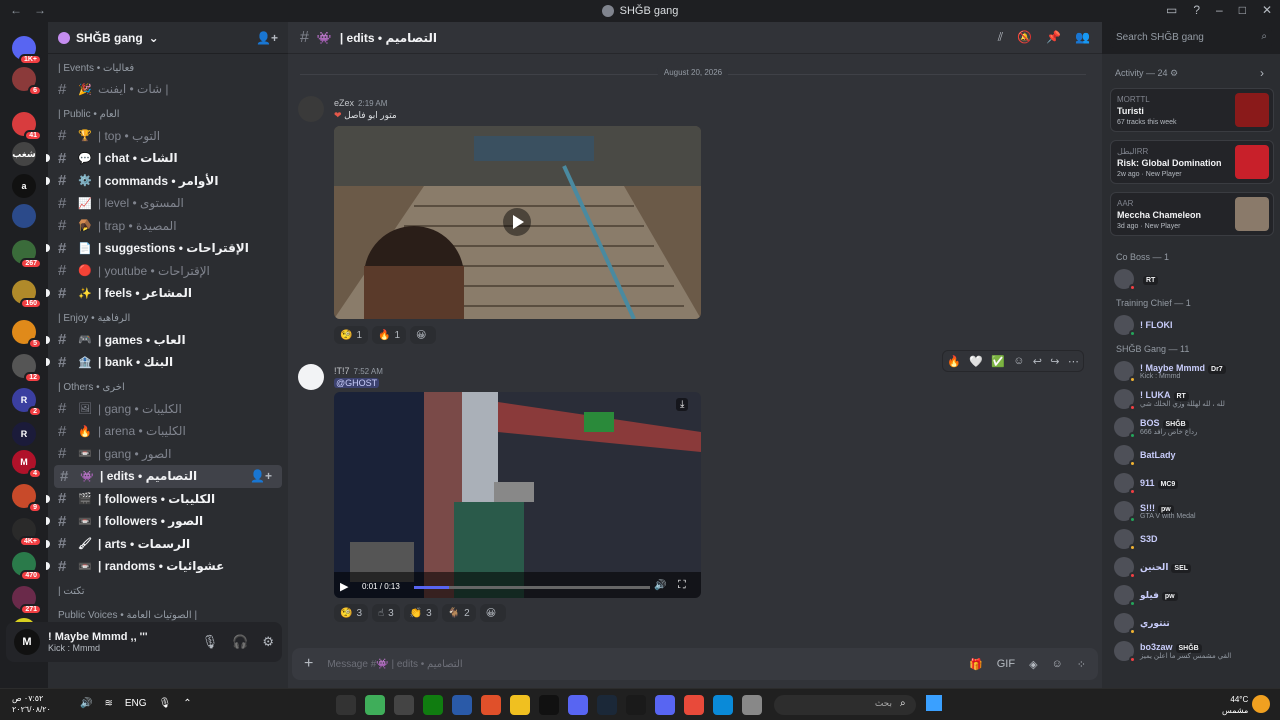 This screenshot has width=1280, height=720. What do you see at coordinates (167, 248) in the screenshot?
I see `channel-item: # 📄 | suggestions • الإقتراحات` at bounding box center [167, 248].